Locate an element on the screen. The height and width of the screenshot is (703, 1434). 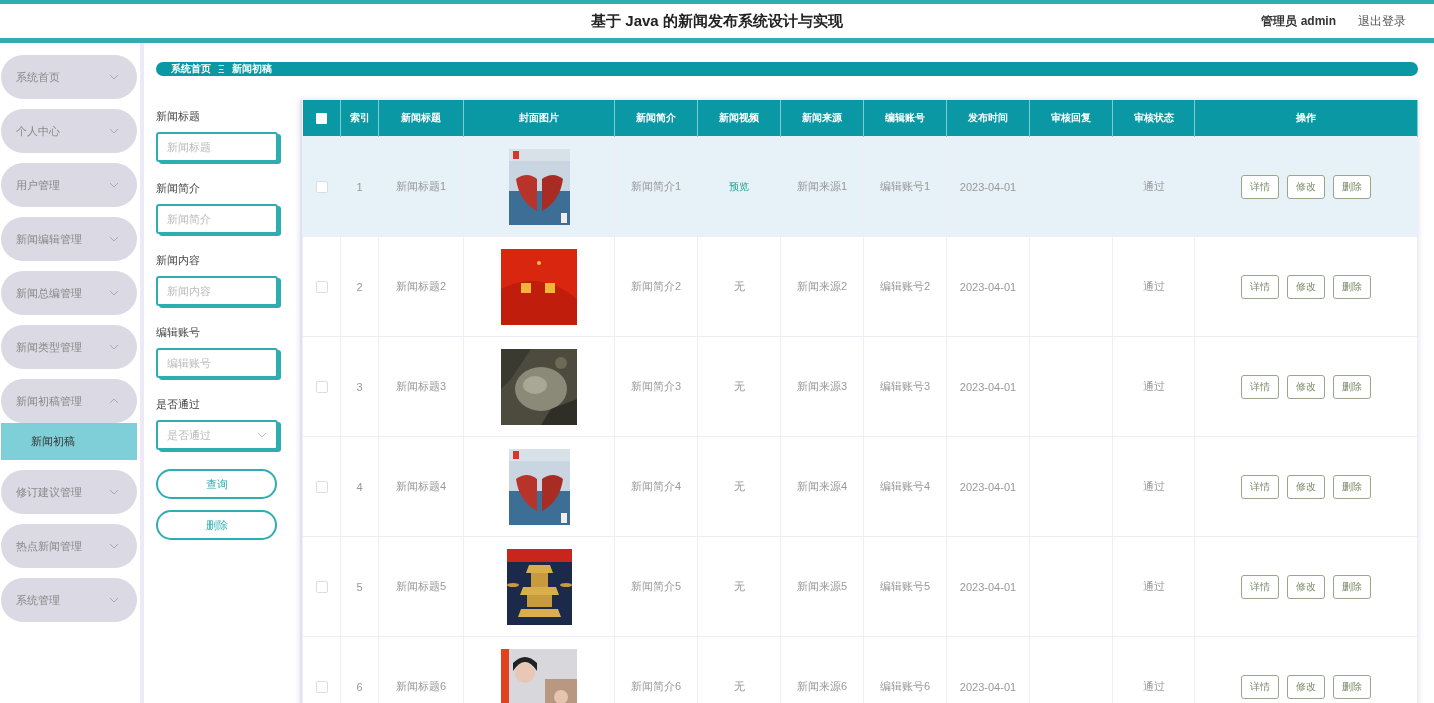
column-header: 编辑账号 is located at coordinates (905, 118).